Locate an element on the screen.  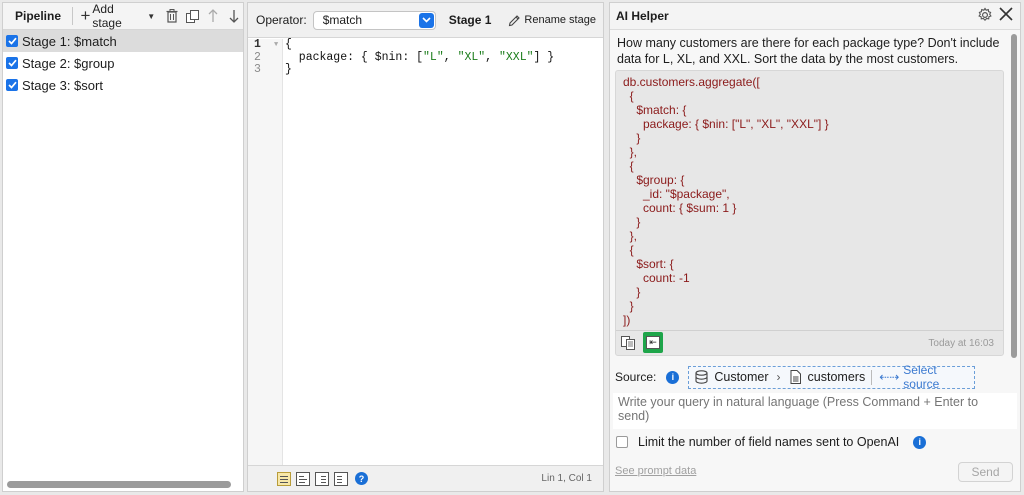
editor-toolbar: Operator: $match Stage 1 Rename stage is located at coordinates (425, 20).